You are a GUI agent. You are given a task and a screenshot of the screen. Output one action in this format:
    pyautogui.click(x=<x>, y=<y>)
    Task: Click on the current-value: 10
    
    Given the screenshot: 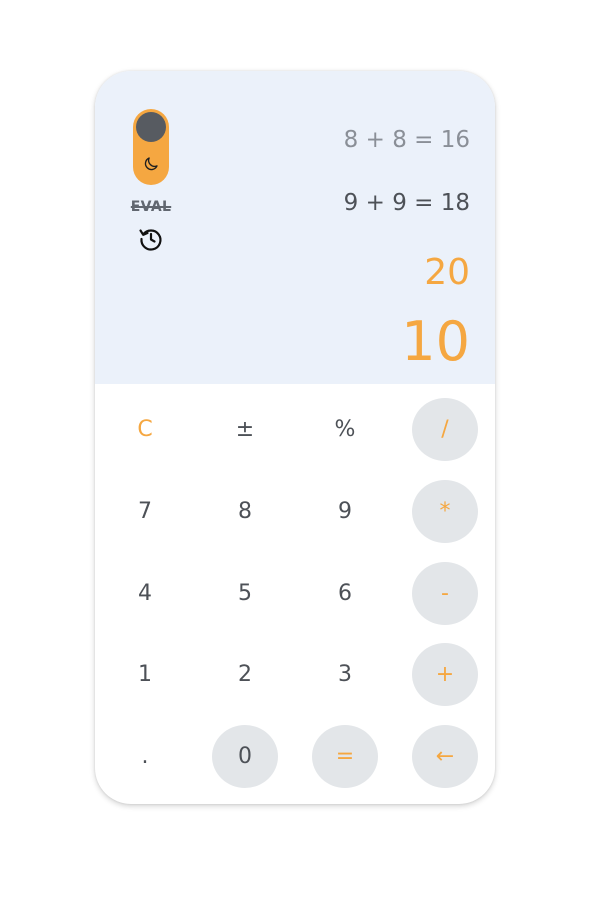 What is the action you would take?
    pyautogui.click(x=435, y=341)
    